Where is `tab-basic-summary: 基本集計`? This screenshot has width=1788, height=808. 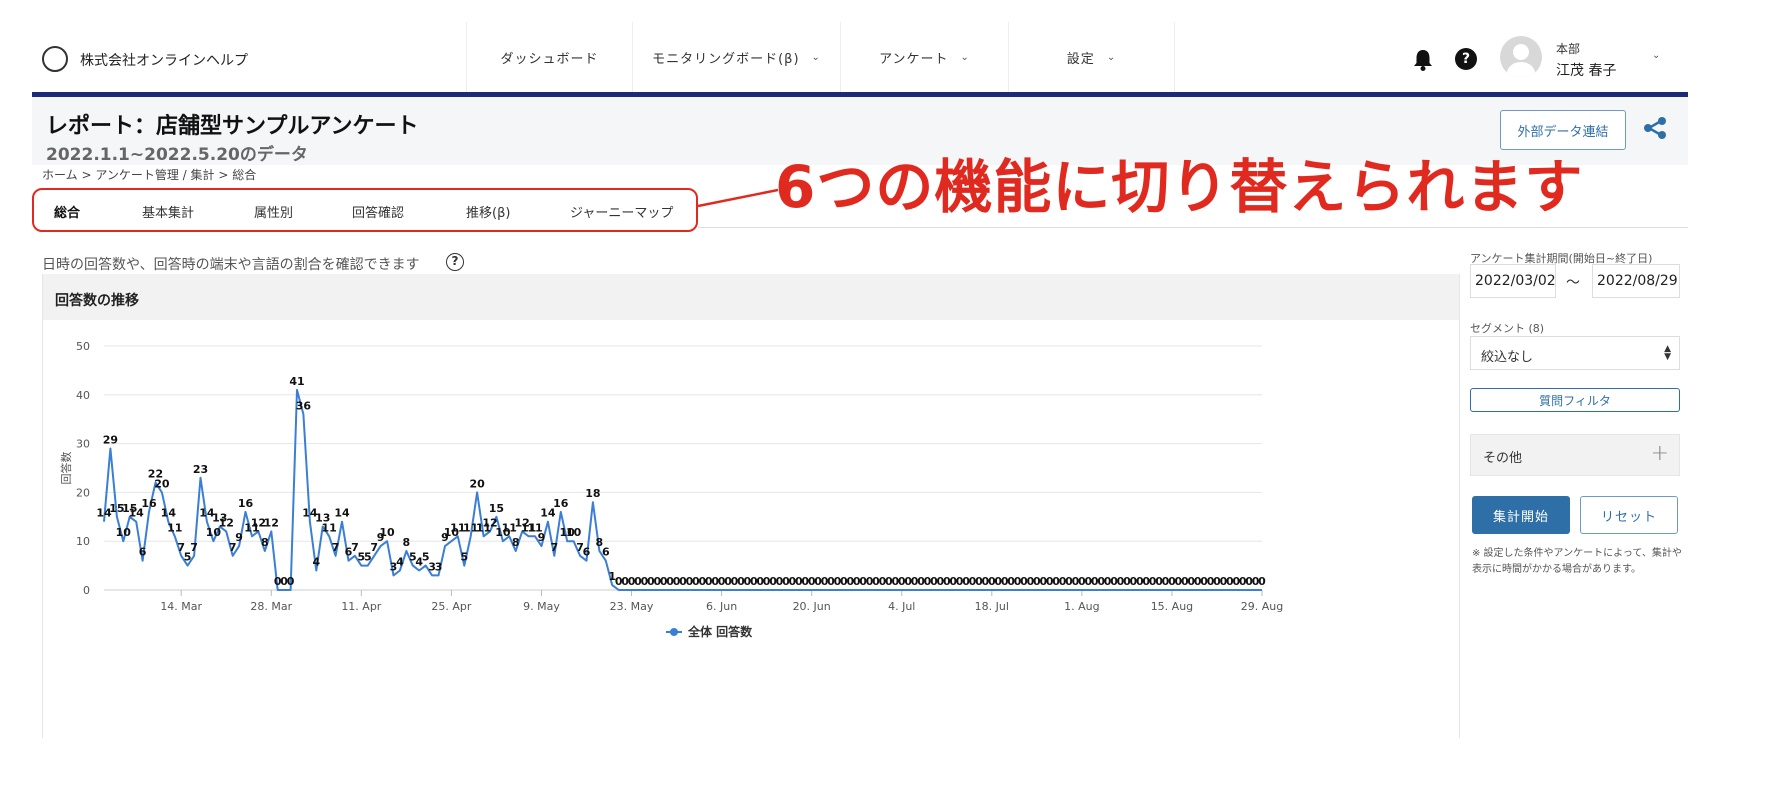
tab-basic-summary: 基本集計 is located at coordinates (168, 211).